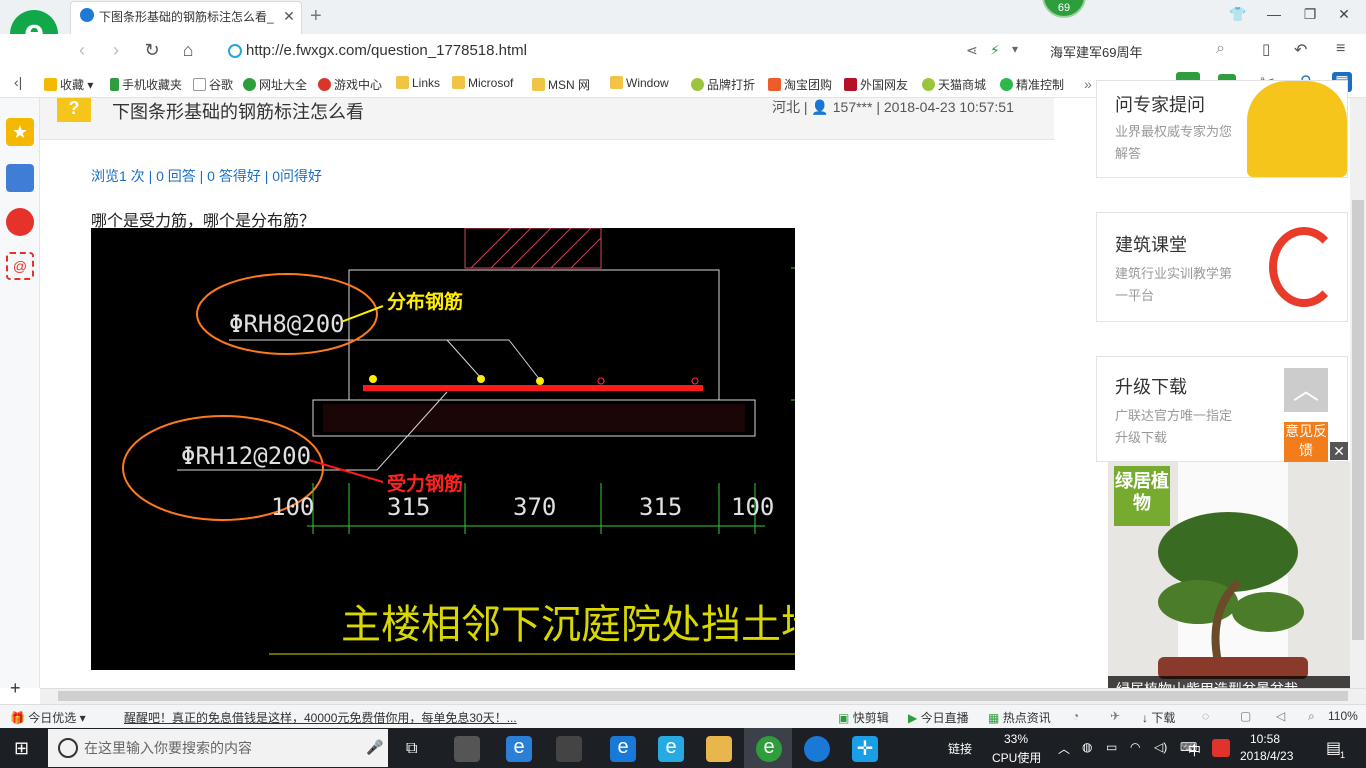 The width and height of the screenshot is (1366, 768). I want to click on zoom-icon: ⌕, so click(1311, 716).